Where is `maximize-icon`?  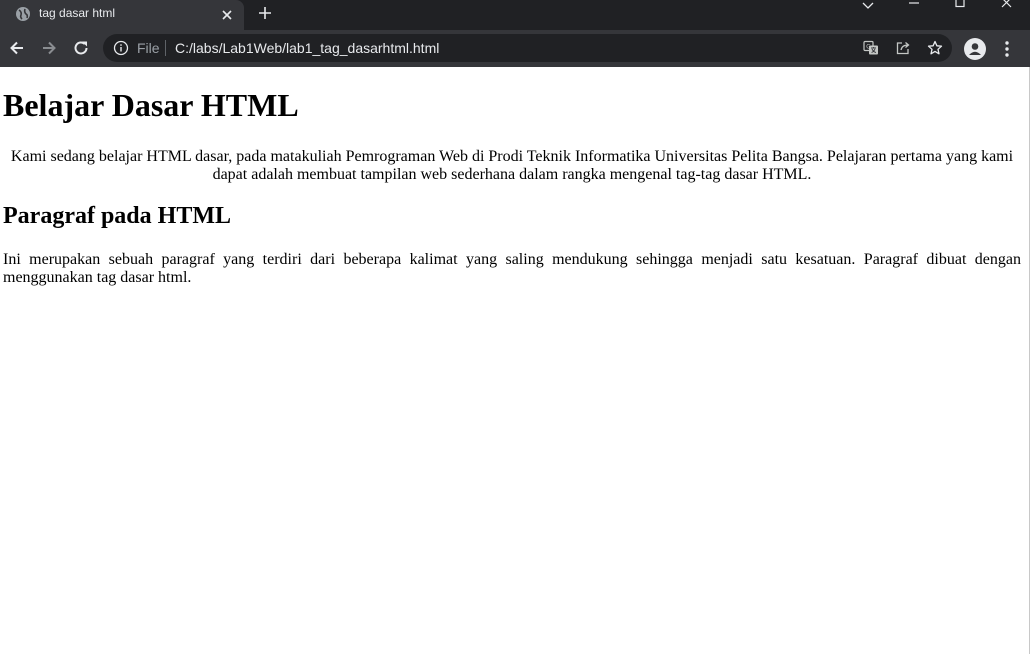
maximize-icon is located at coordinates (960, 15).